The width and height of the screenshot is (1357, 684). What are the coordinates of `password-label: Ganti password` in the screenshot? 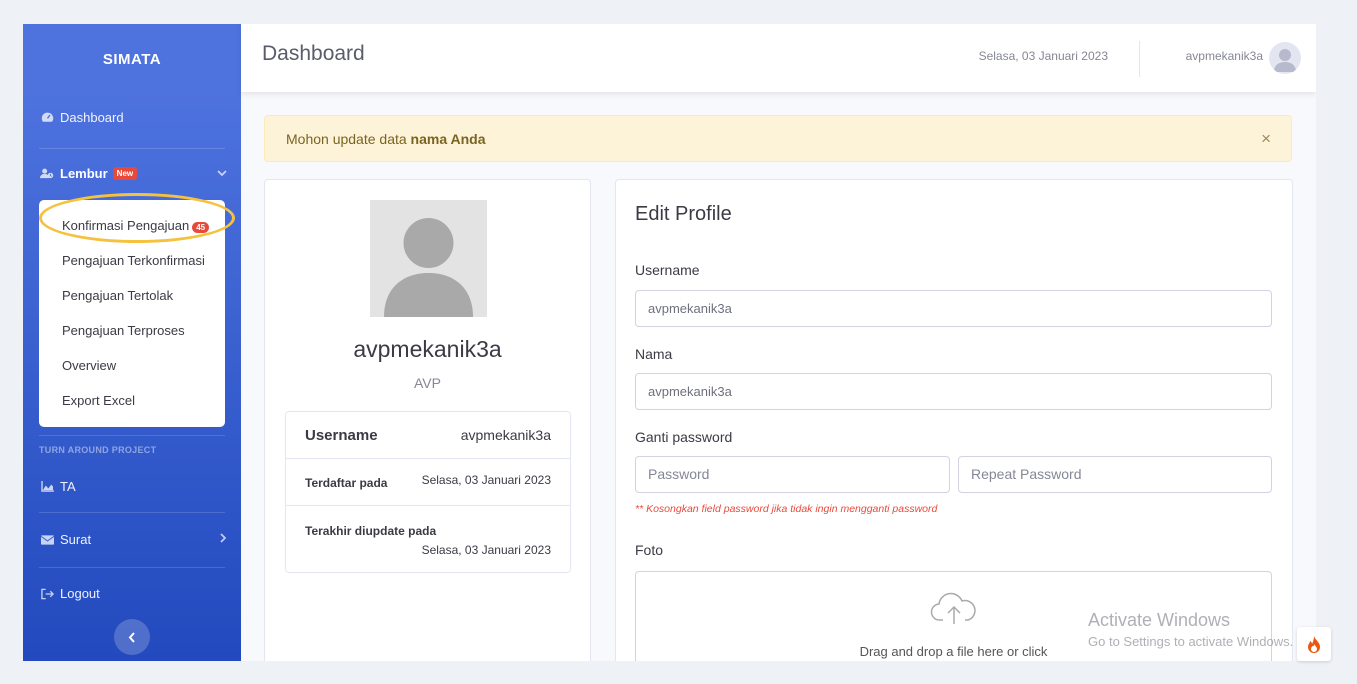 It's located at (684, 437).